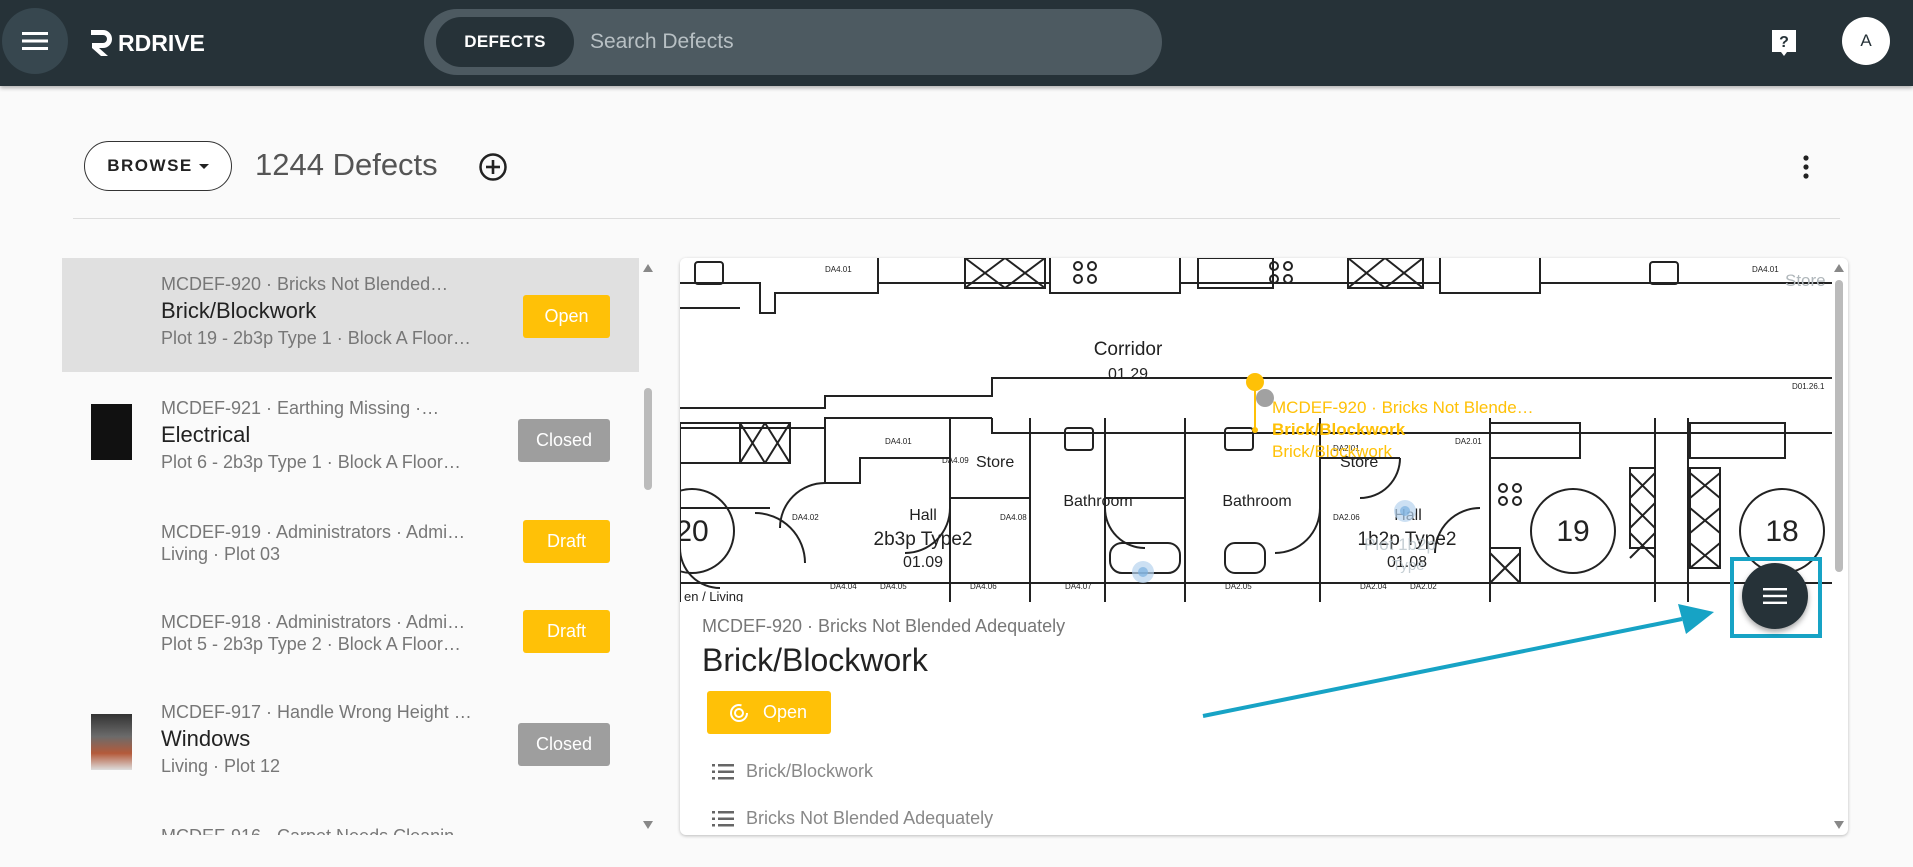 Image resolution: width=1913 pixels, height=867 pixels. I want to click on search-scope-button: DEFECTS, so click(505, 42).